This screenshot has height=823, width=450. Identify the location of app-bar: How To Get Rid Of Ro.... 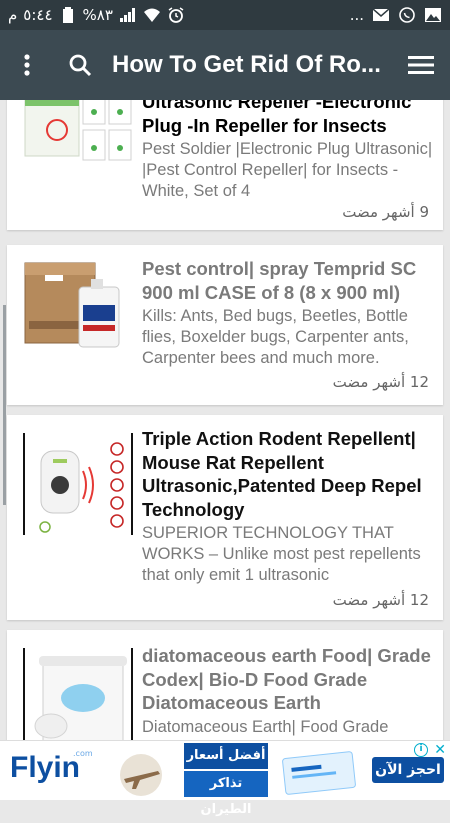
(225, 65).